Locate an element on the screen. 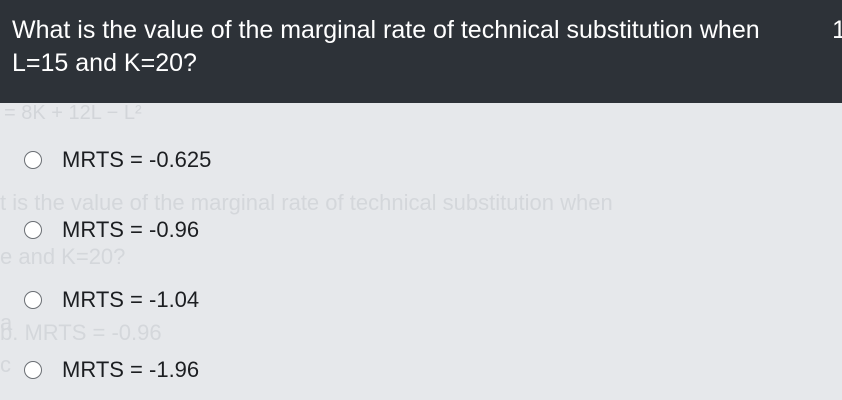 Image resolution: width=842 pixels, height=400 pixels. watermark-question-line2: e and K=20? is located at coordinates (63, 256).